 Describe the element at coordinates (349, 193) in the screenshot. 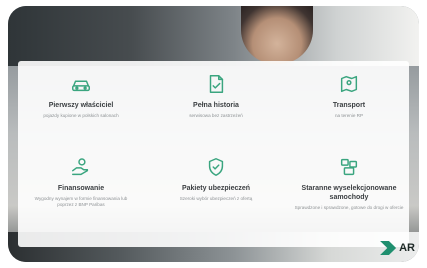

I see `feature-title: Staranne wyselekcjonowane samochody` at that location.